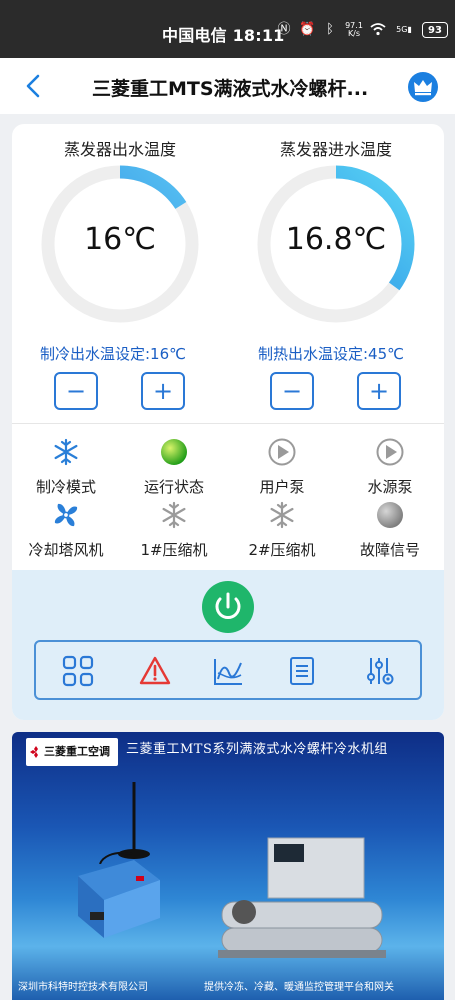  Describe the element at coordinates (379, 391) in the screenshot. I see `heating-increase-button: +` at that location.